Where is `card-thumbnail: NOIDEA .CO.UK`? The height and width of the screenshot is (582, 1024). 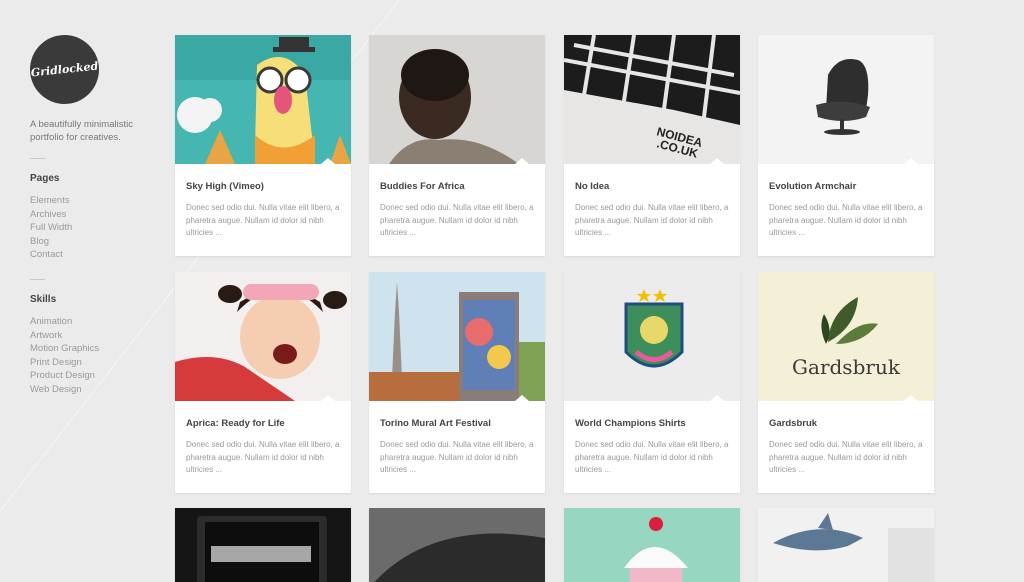
card-thumbnail: NOIDEA .CO.UK is located at coordinates (652, 99).